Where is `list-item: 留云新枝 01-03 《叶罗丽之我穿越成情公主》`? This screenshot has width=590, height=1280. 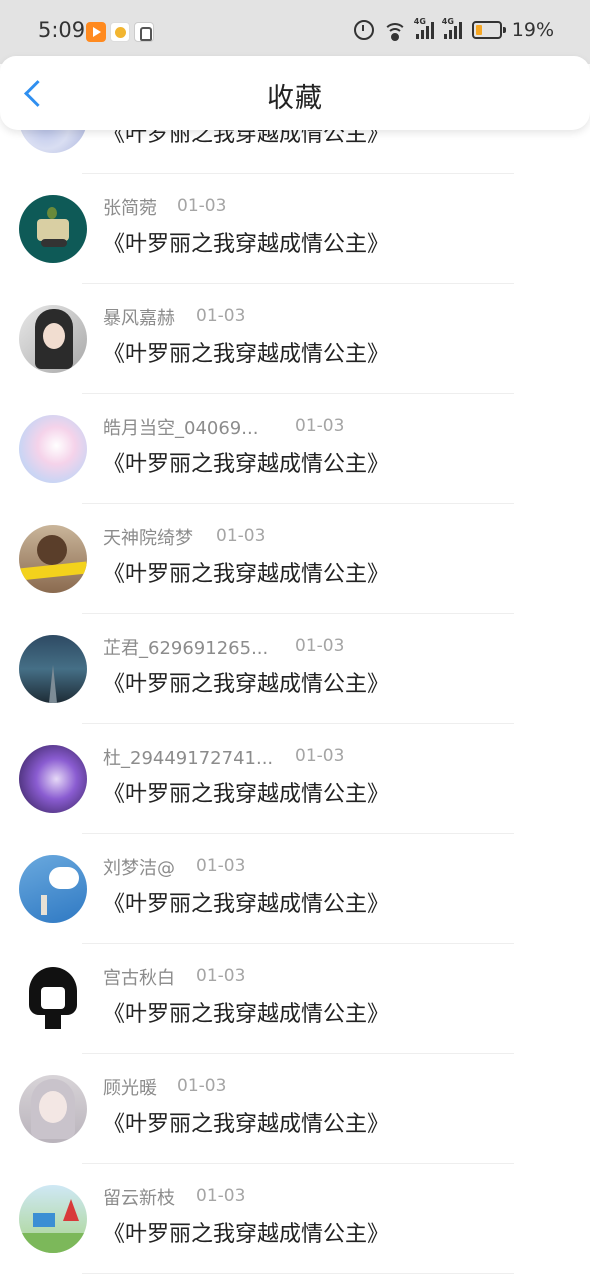 list-item: 留云新枝 01-03 《叶罗丽之我穿越成情公主》 is located at coordinates (295, 1219).